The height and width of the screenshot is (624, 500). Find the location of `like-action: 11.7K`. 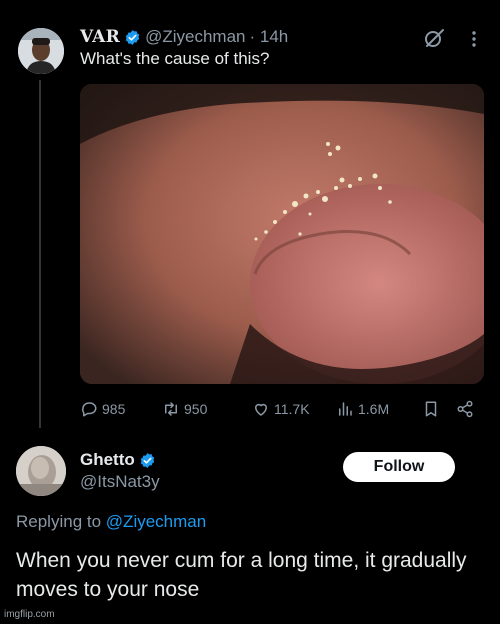

like-action: 11.7K is located at coordinates (281, 409).